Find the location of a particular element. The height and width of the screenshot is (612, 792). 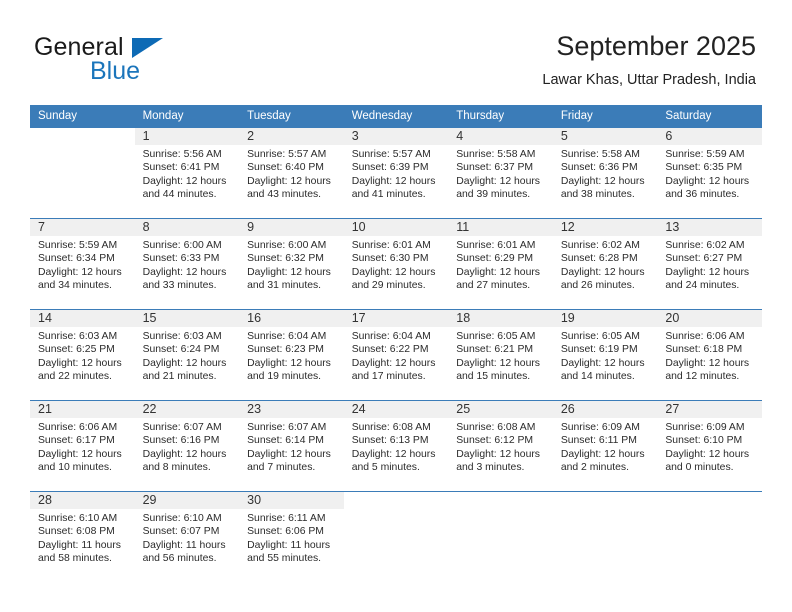

day-detail-sunrise: Sunrise: 5:58 AM is located at coordinates (600, 154).